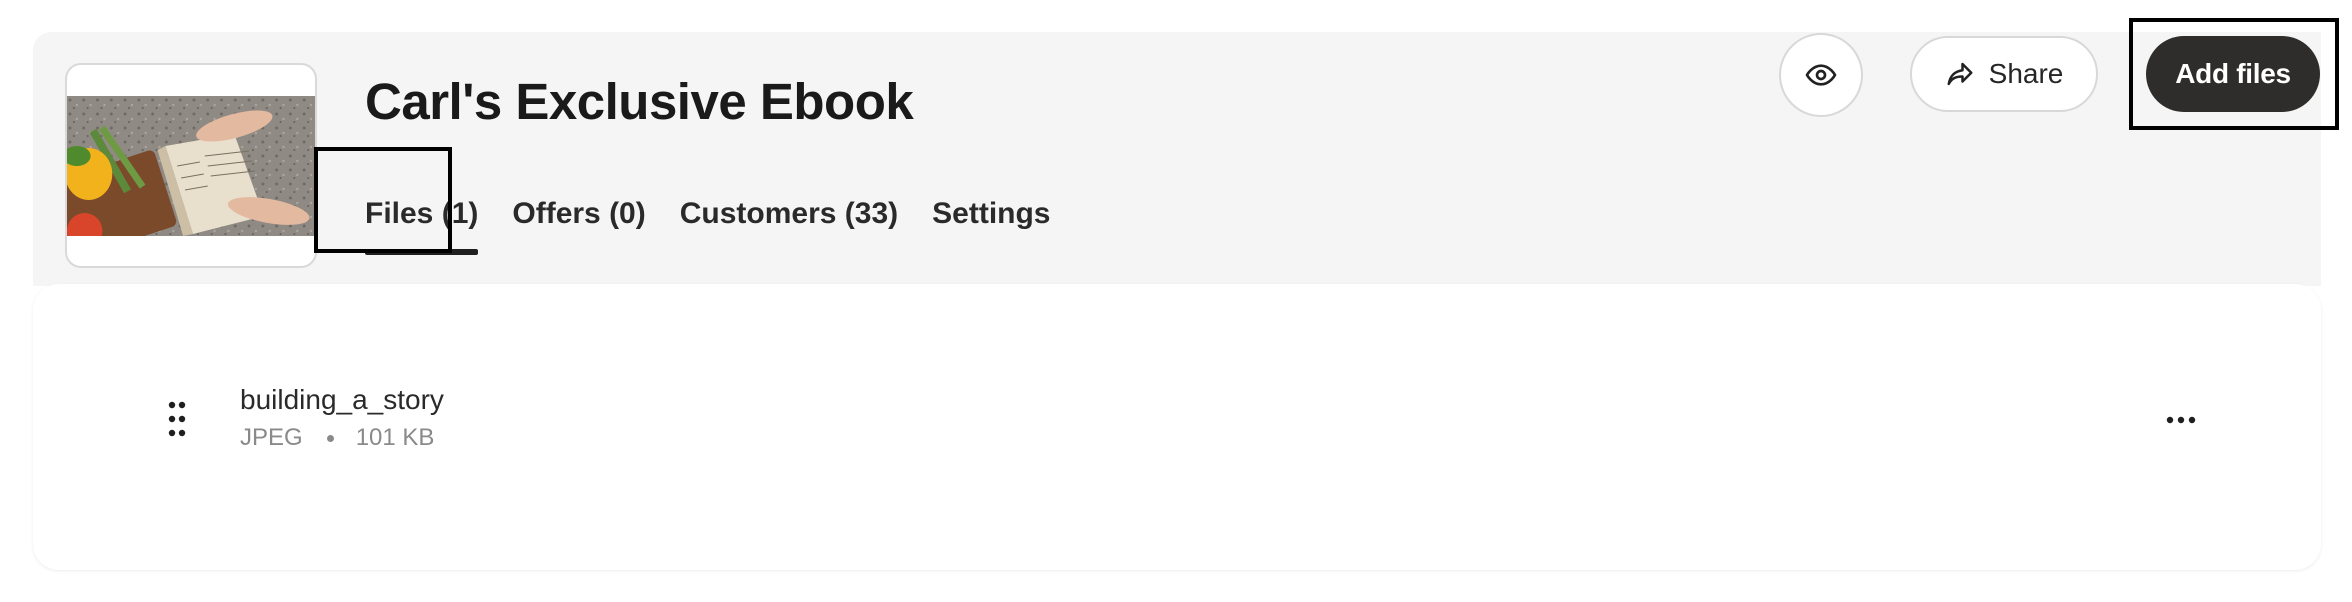 This screenshot has height=602, width=2352. What do you see at coordinates (330, 438) in the screenshot?
I see `separator-dot` at bounding box center [330, 438].